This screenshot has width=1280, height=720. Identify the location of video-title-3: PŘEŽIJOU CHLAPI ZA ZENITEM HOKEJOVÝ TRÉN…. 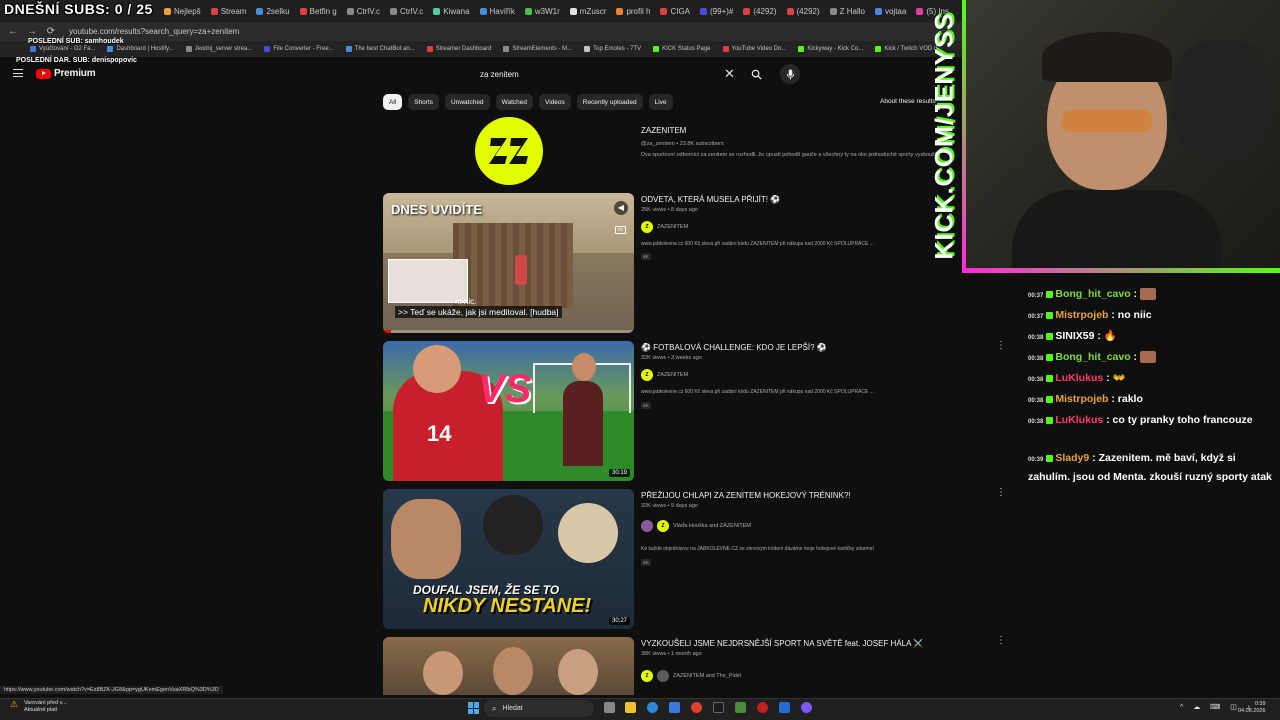
(746, 495).